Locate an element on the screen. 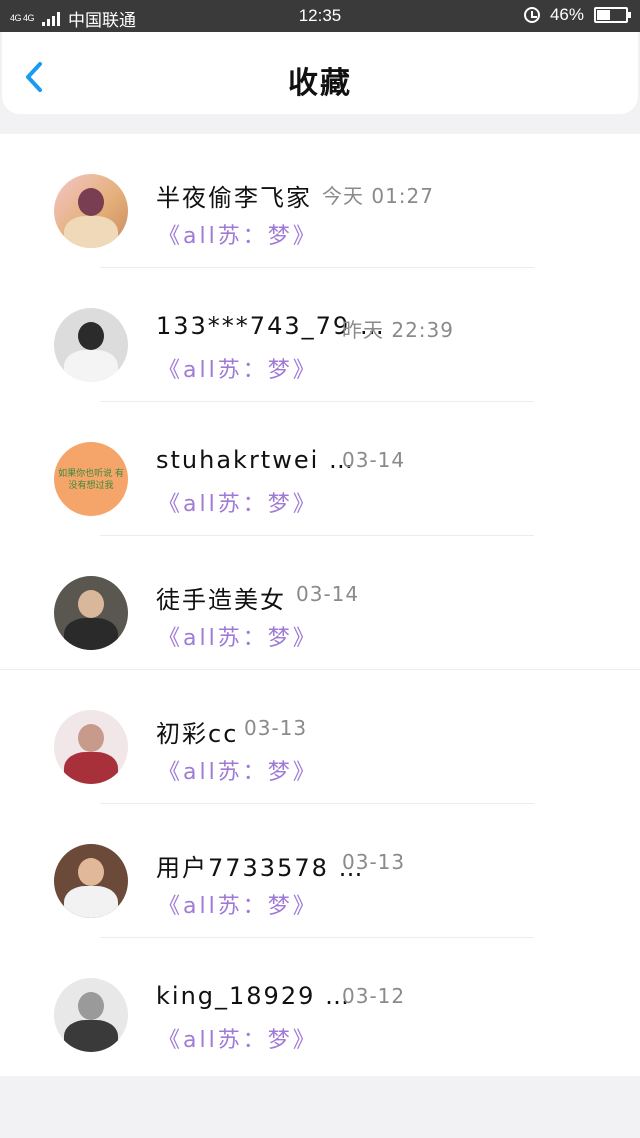  avatar: 如果你也听说 有没有想过我 is located at coordinates (91, 479).